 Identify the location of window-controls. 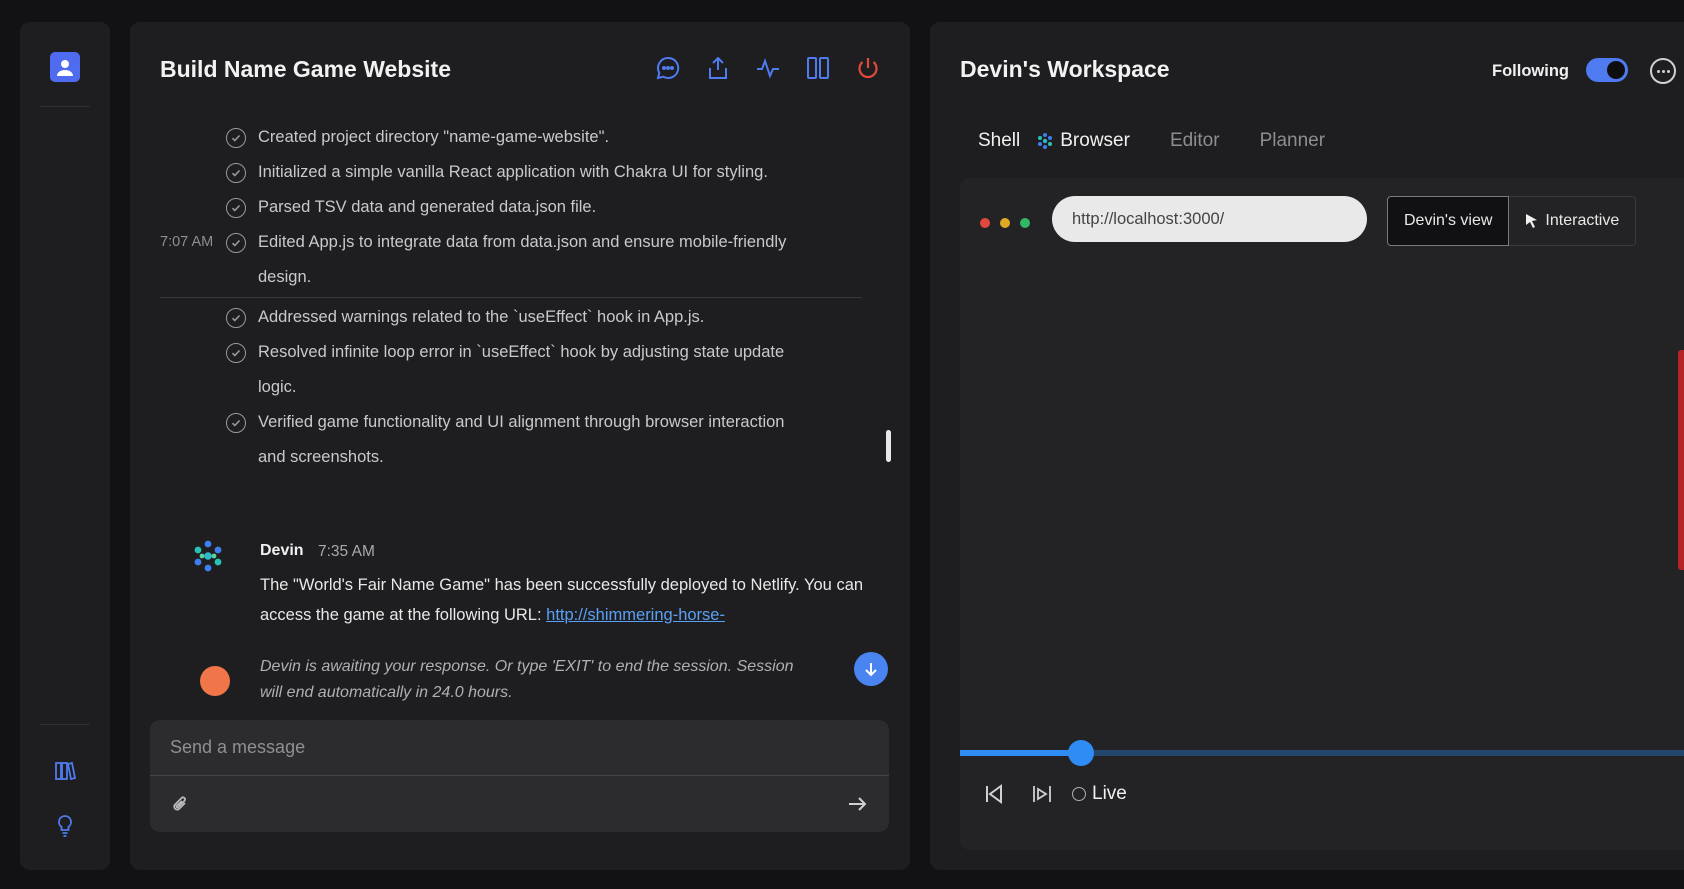
(1005, 223).